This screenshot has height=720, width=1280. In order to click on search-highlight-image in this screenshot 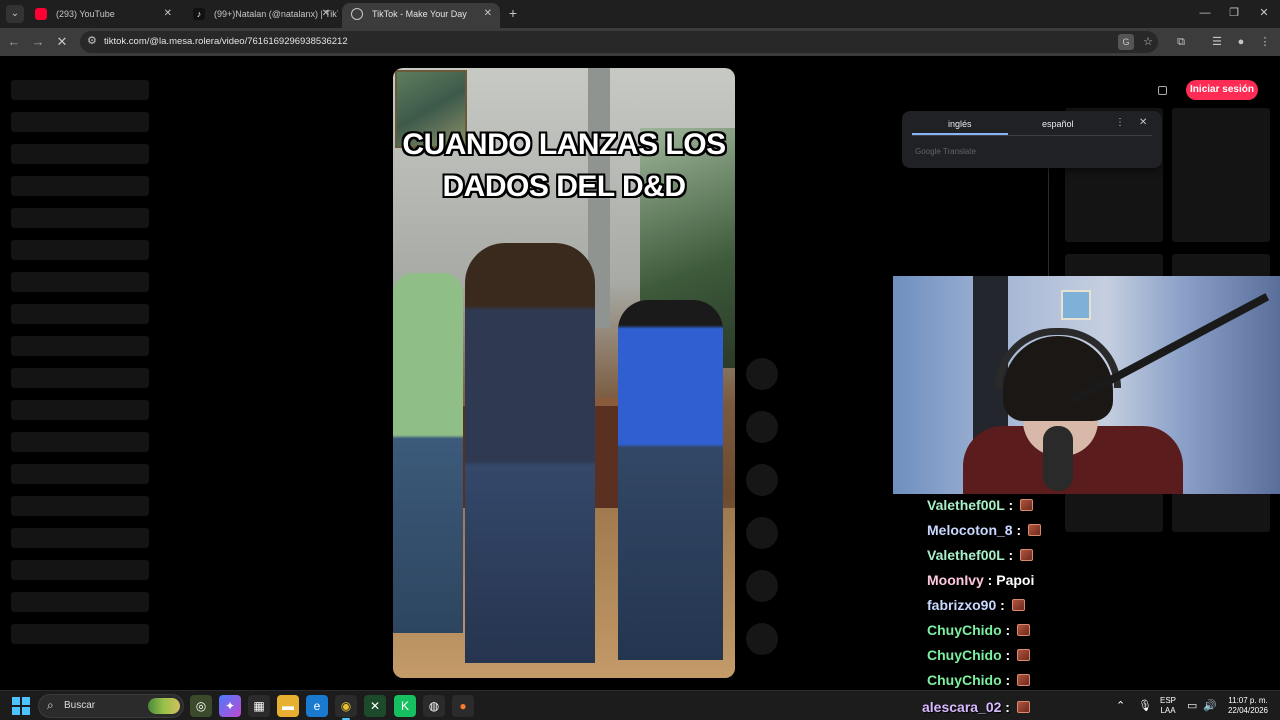, I will do `click(164, 706)`.